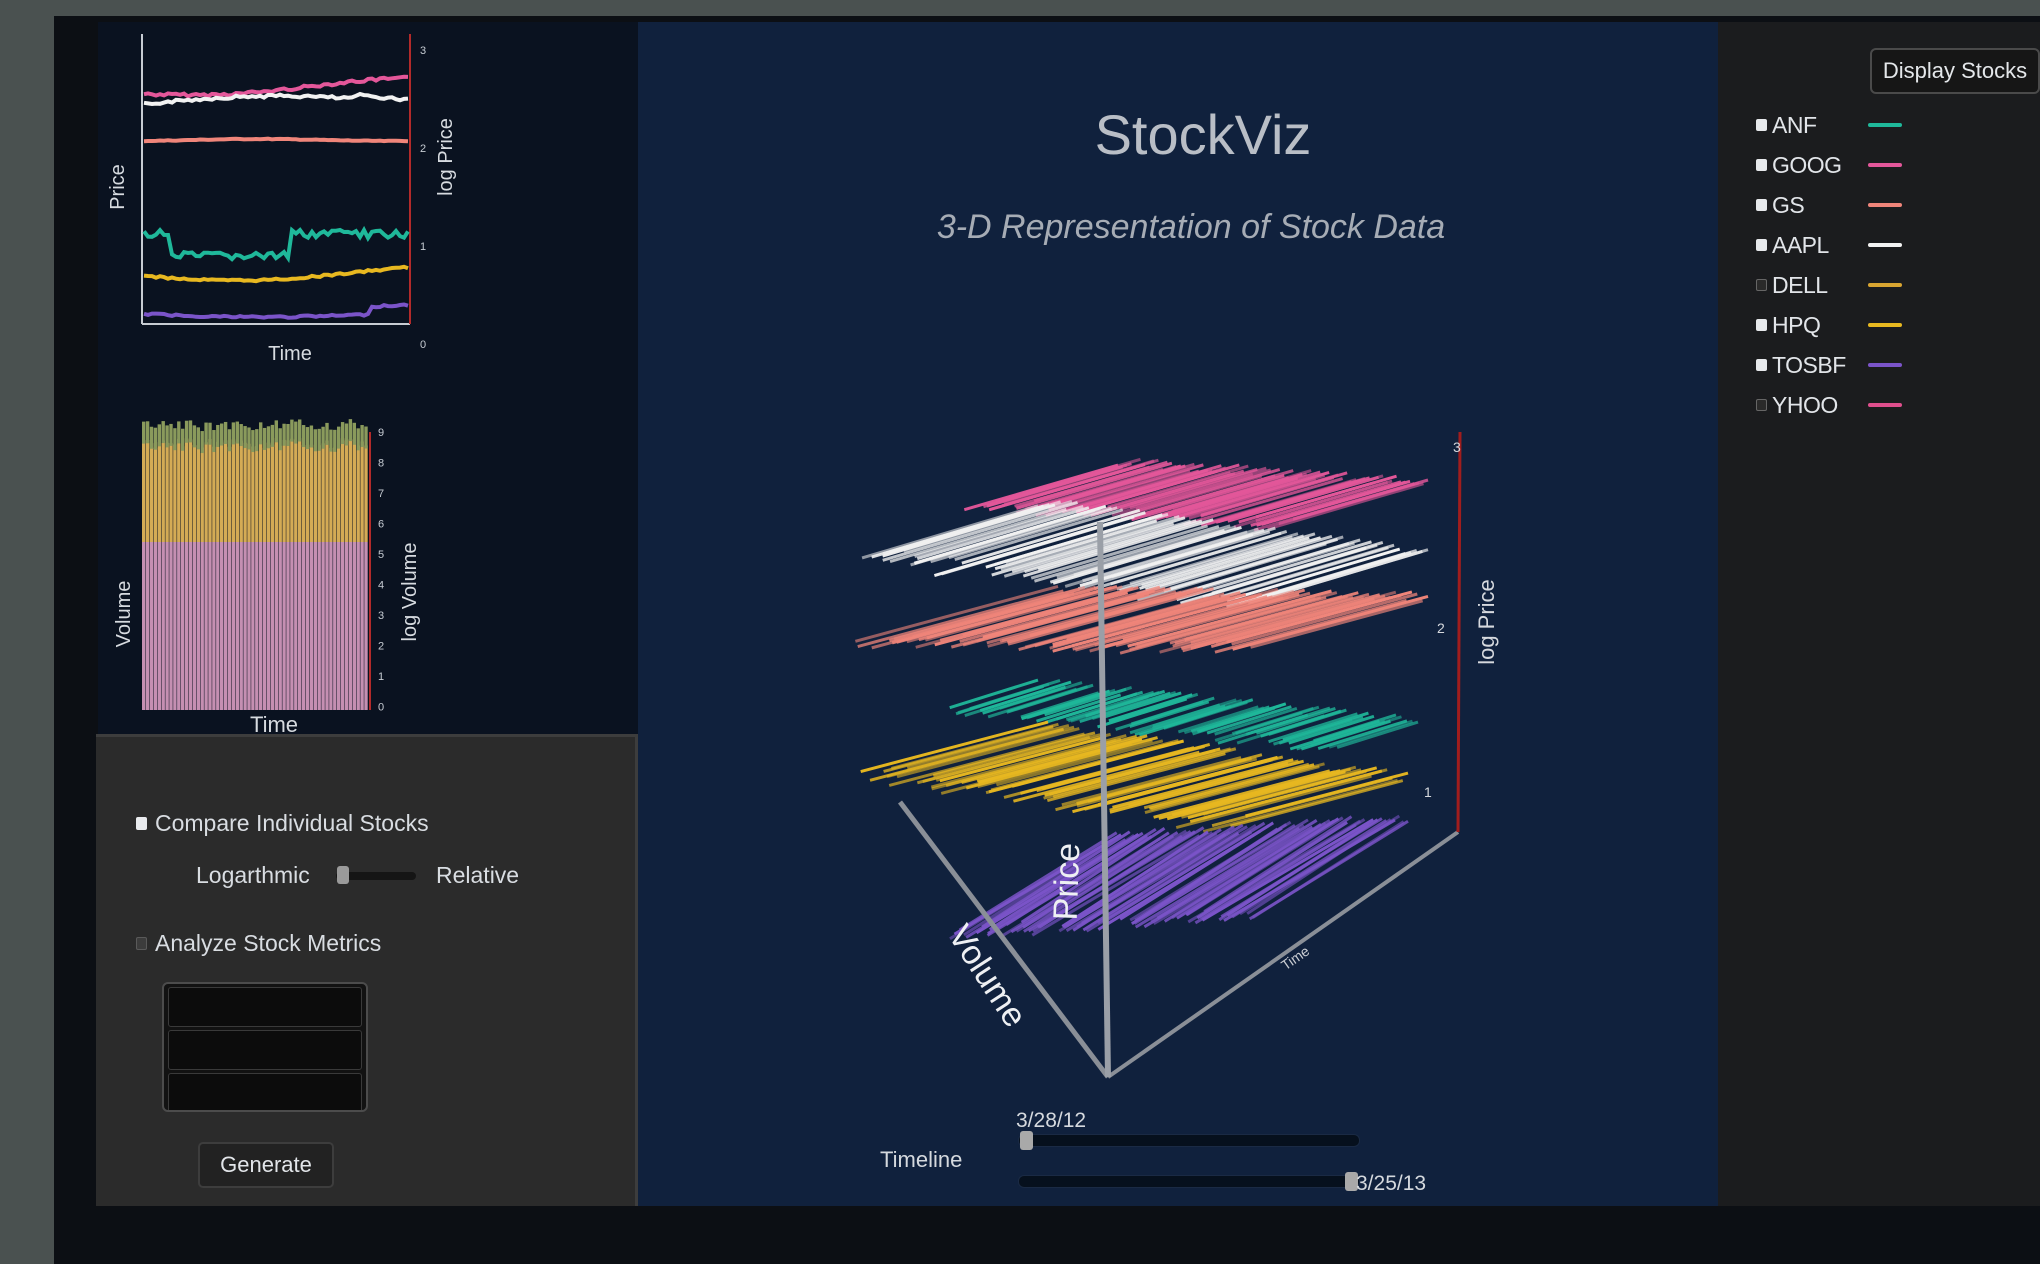 The width and height of the screenshot is (2040, 1264). What do you see at coordinates (381, 708) in the screenshot?
I see `volume-right-tick: 0` at bounding box center [381, 708].